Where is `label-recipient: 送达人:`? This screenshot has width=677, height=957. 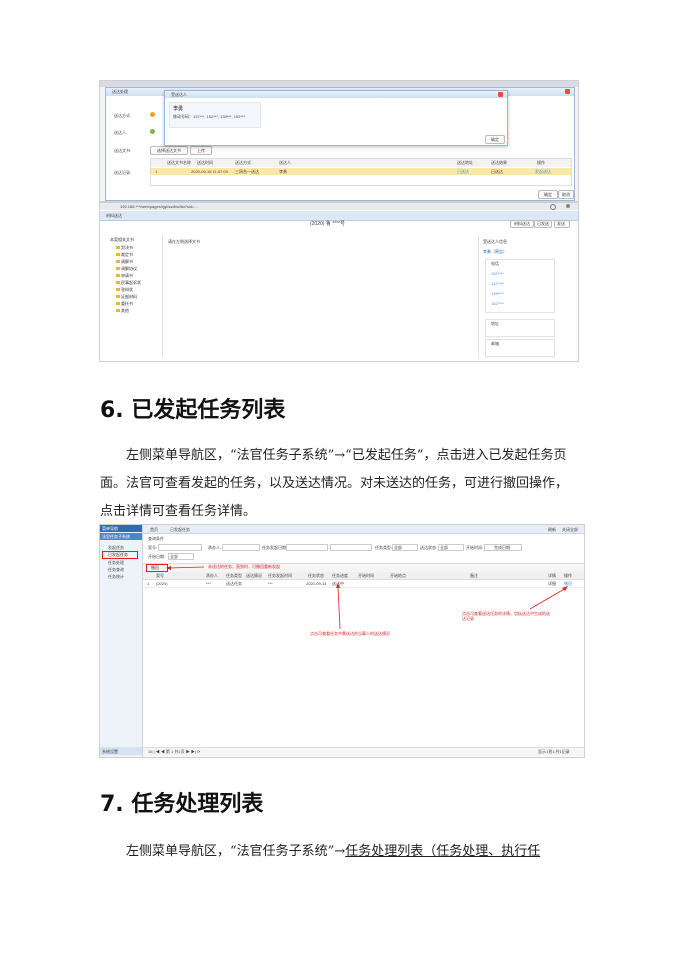
label-recipient: 送达人: is located at coordinates (121, 132).